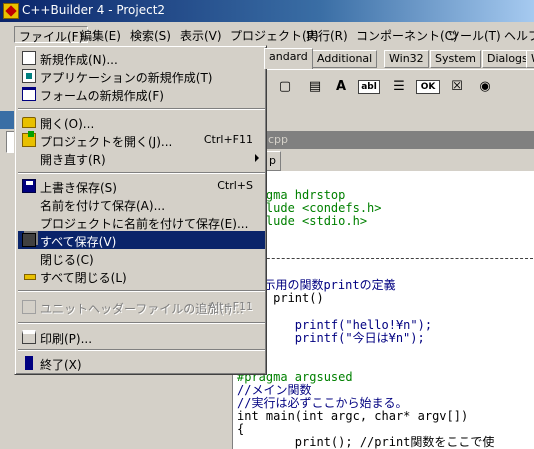 The width and height of the screenshot is (534, 449). Describe the element at coordinates (345, 59) in the screenshot. I see `tab-additional: Additional` at that location.